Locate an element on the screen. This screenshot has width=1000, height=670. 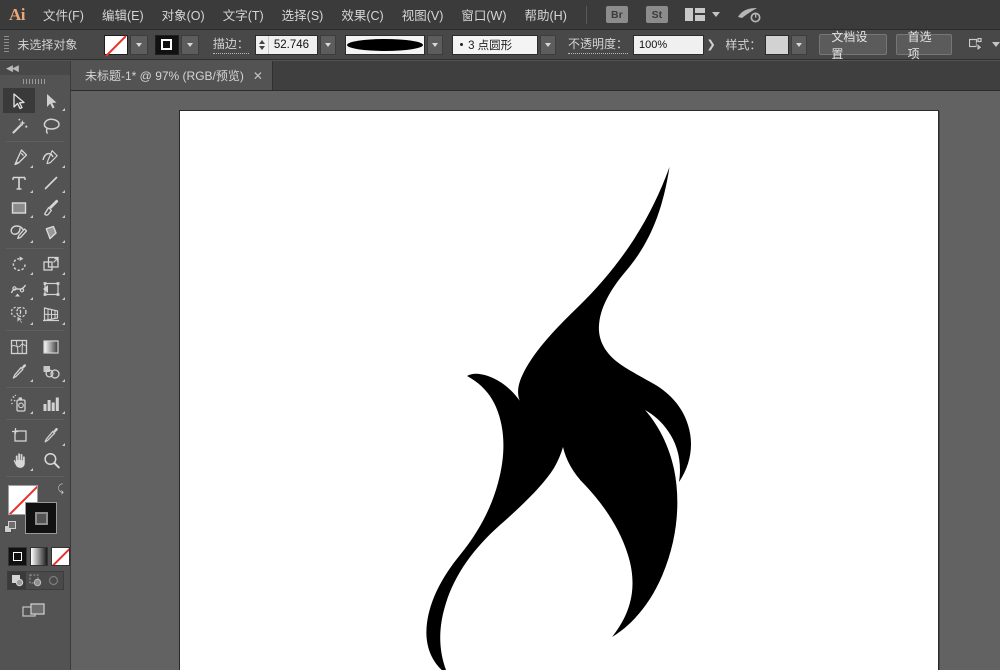
stroke-weight-value: 52.746 is located at coordinates (293, 45).